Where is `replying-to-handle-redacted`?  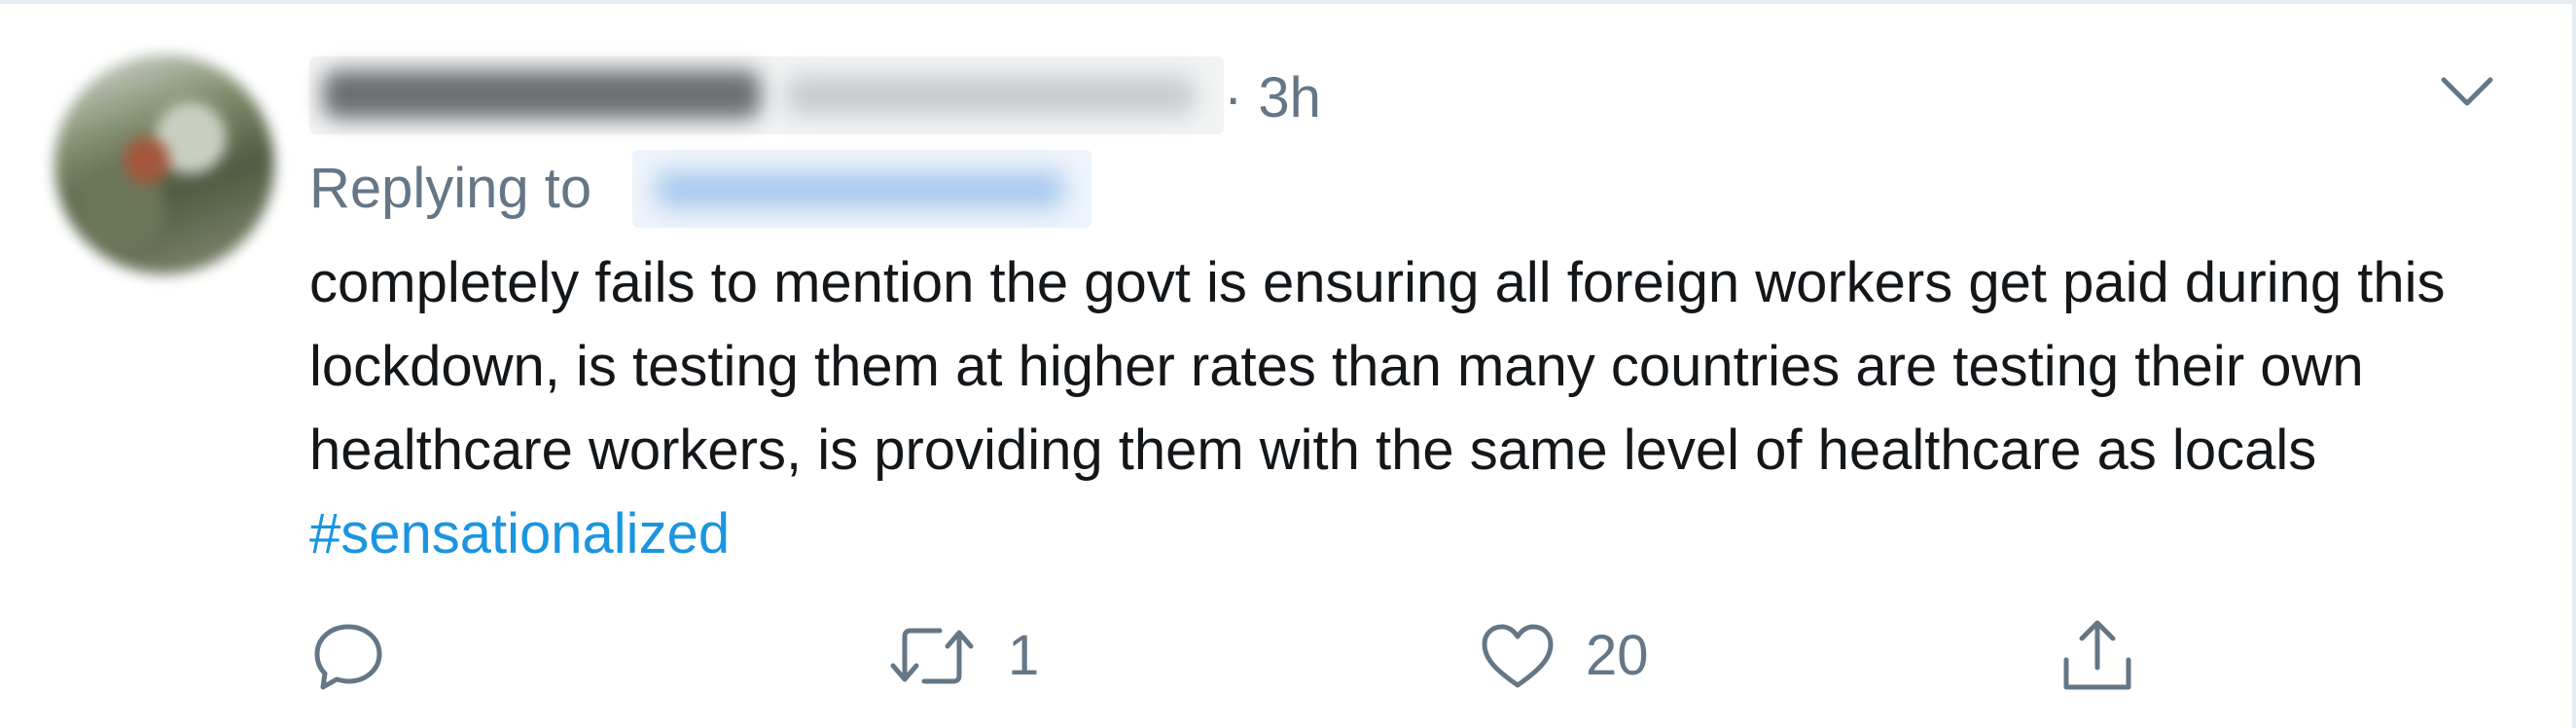 replying-to-handle-redacted is located at coordinates (861, 189).